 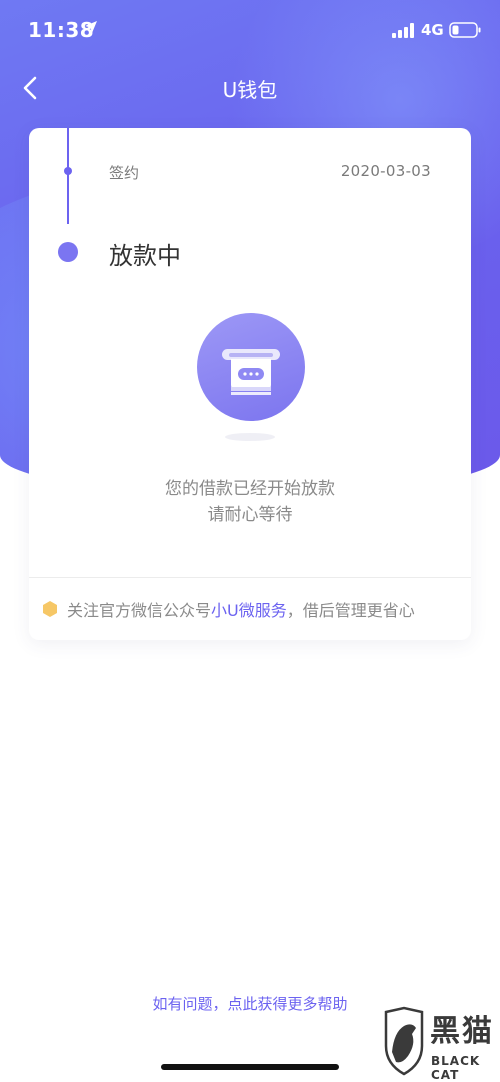 What do you see at coordinates (91, 27) in the screenshot?
I see `location-arrow-icon` at bounding box center [91, 27].